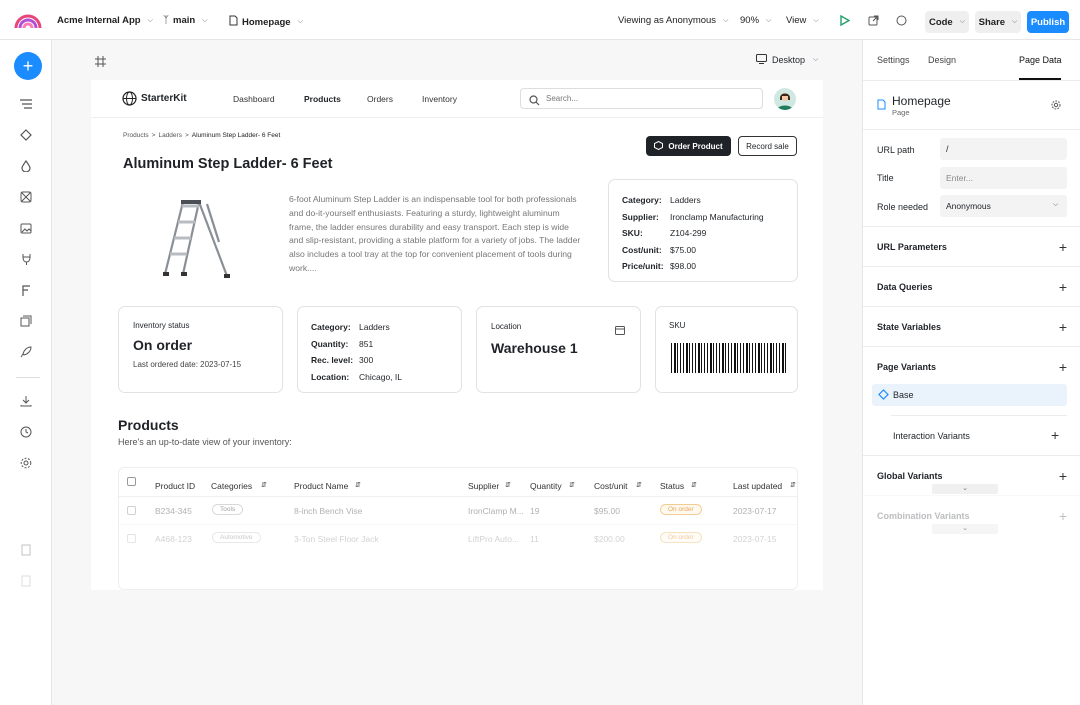 The height and width of the screenshot is (705, 1080). Describe the element at coordinates (1040, 60) in the screenshot. I see `tab-page-data: Page Data` at that location.